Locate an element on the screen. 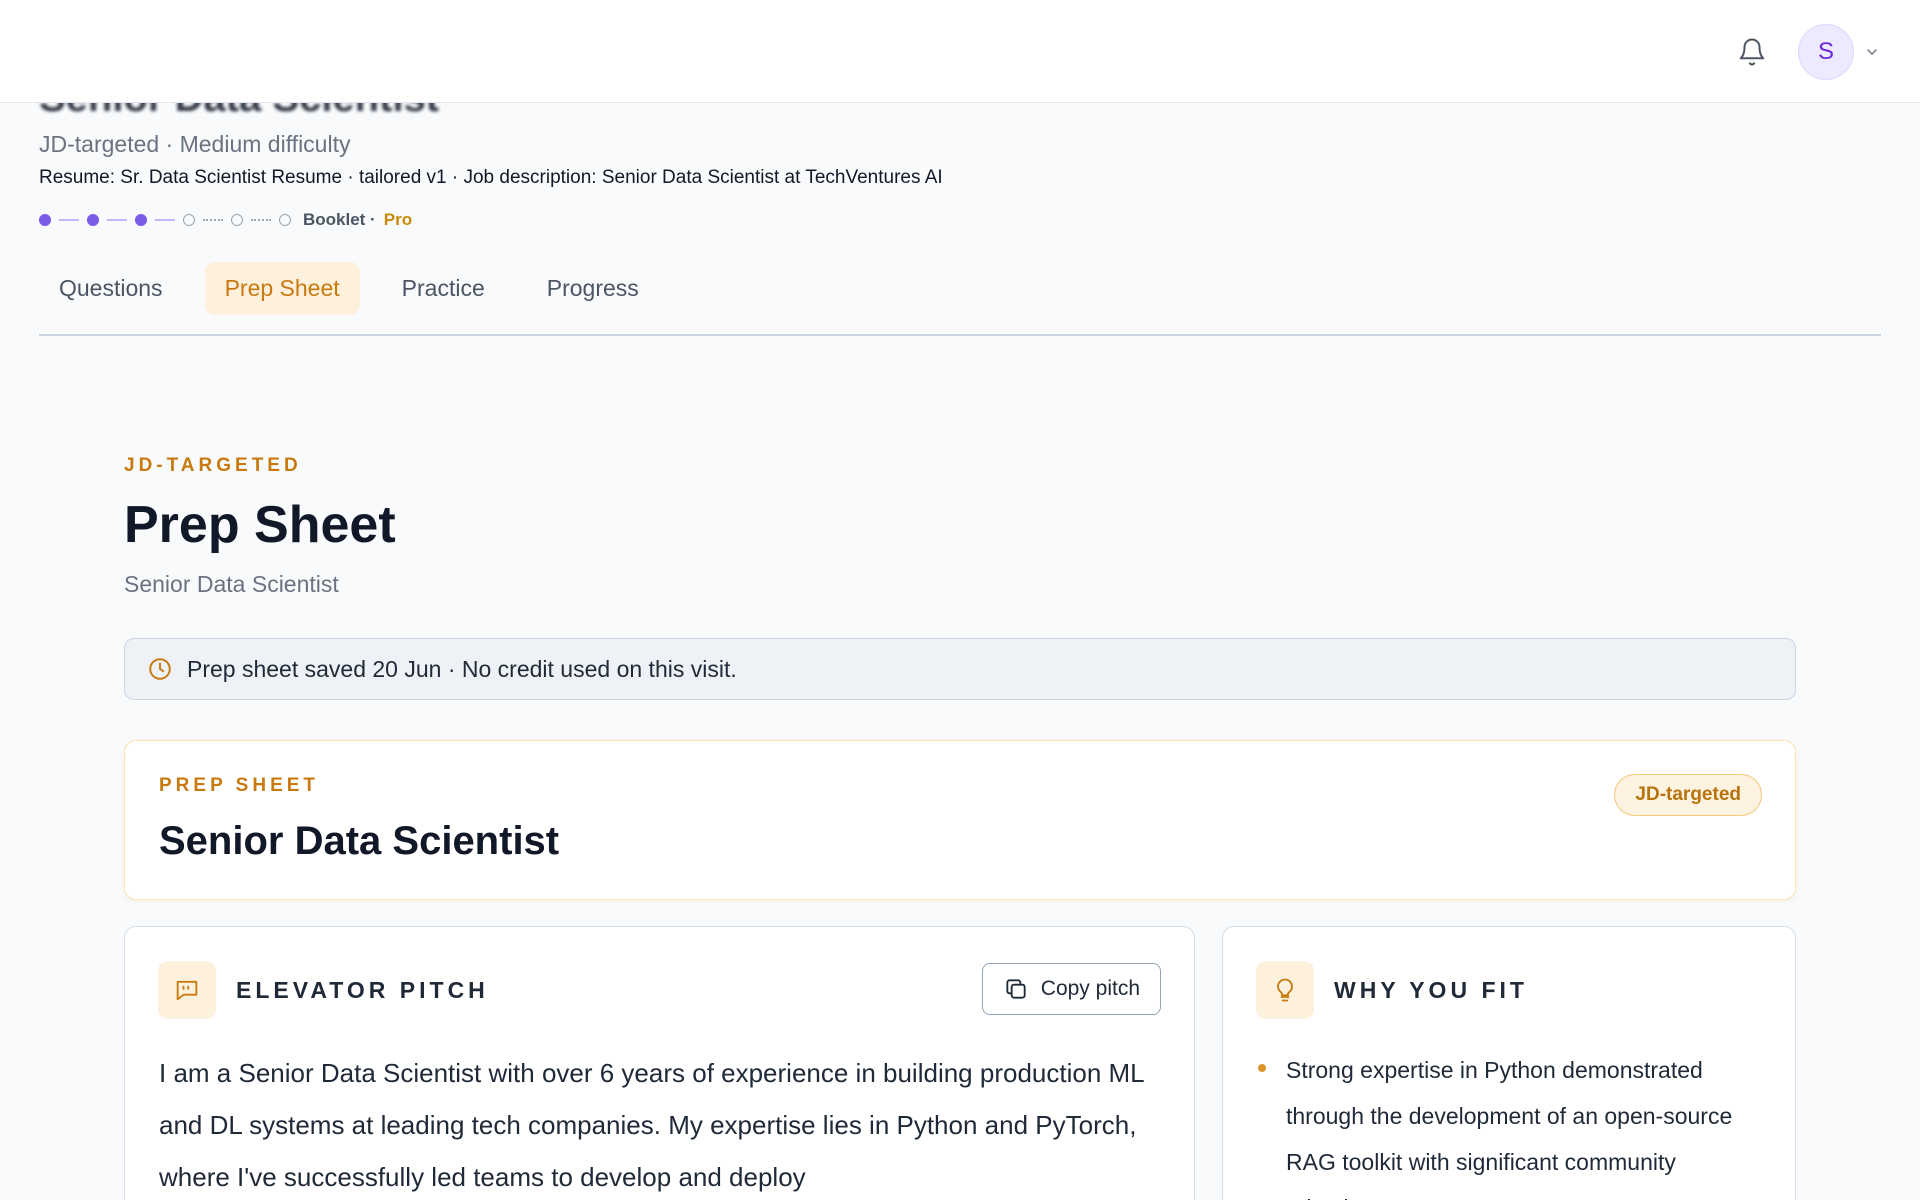  tab-prep-sheet: Prep Sheet is located at coordinates (282, 288).